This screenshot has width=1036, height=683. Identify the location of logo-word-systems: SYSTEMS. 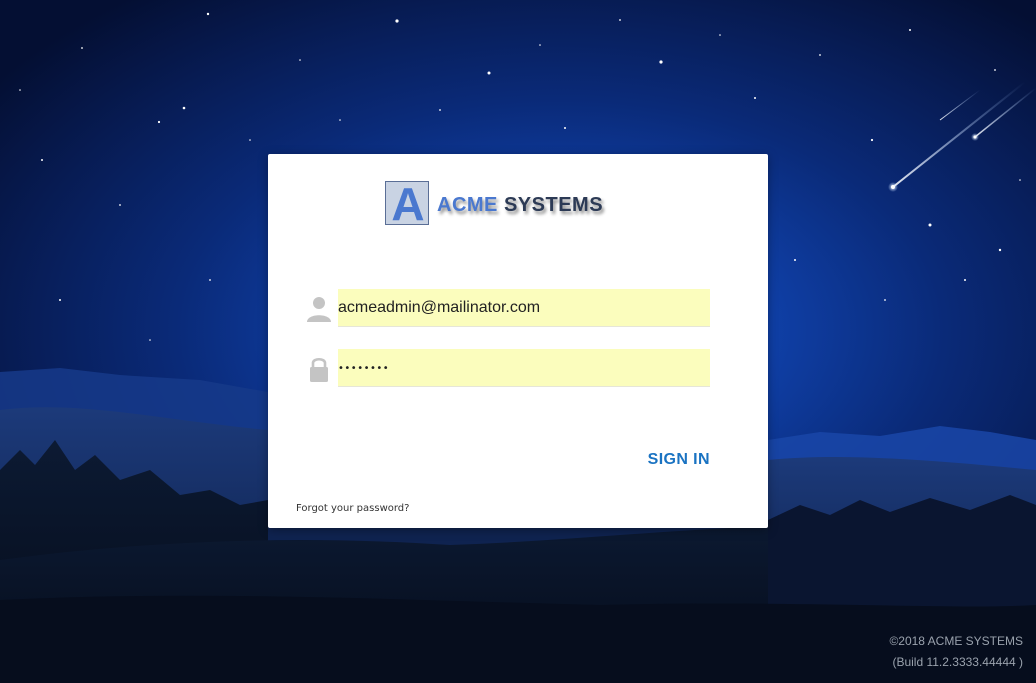
(553, 205).